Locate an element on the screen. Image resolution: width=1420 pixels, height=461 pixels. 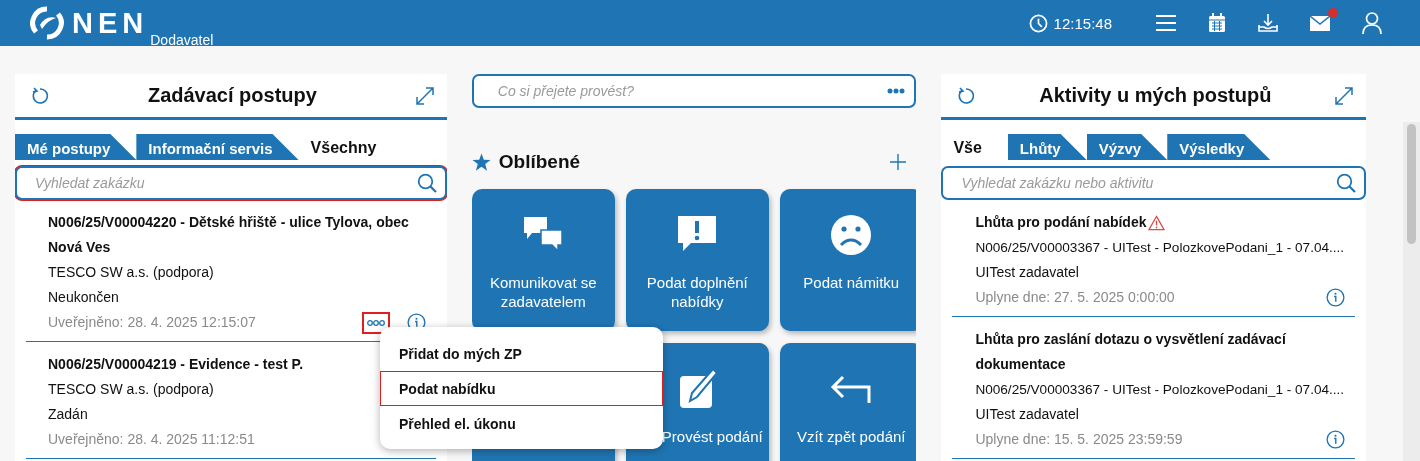
mail-icon is located at coordinates (1320, 23).